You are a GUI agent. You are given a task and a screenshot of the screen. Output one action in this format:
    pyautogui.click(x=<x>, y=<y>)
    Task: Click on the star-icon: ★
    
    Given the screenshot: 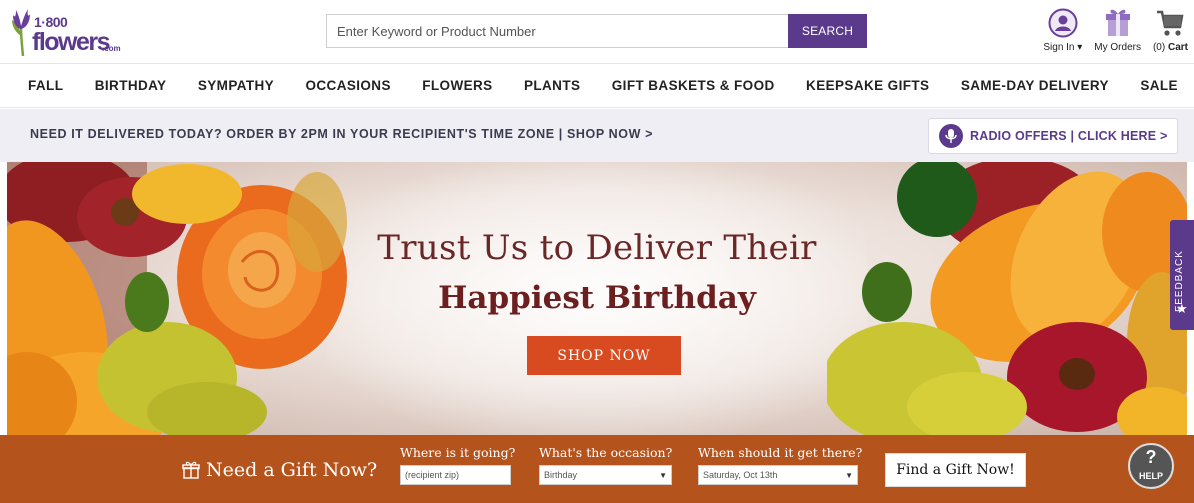 What is the action you would take?
    pyautogui.click(x=1182, y=308)
    